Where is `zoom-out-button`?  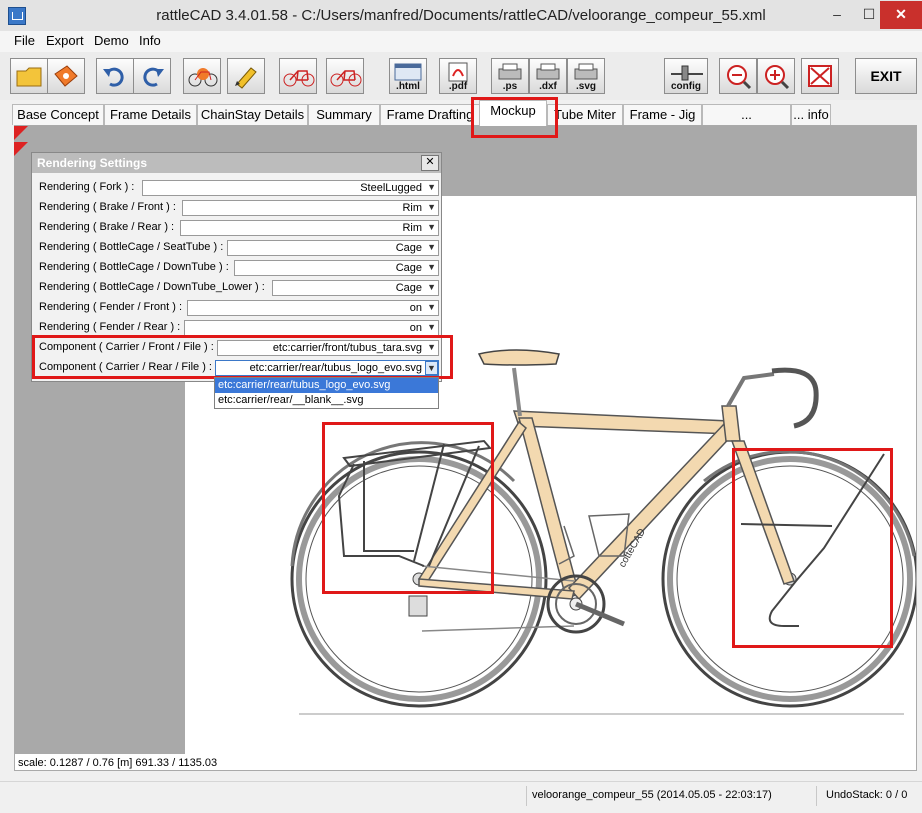 zoom-out-button is located at coordinates (738, 76).